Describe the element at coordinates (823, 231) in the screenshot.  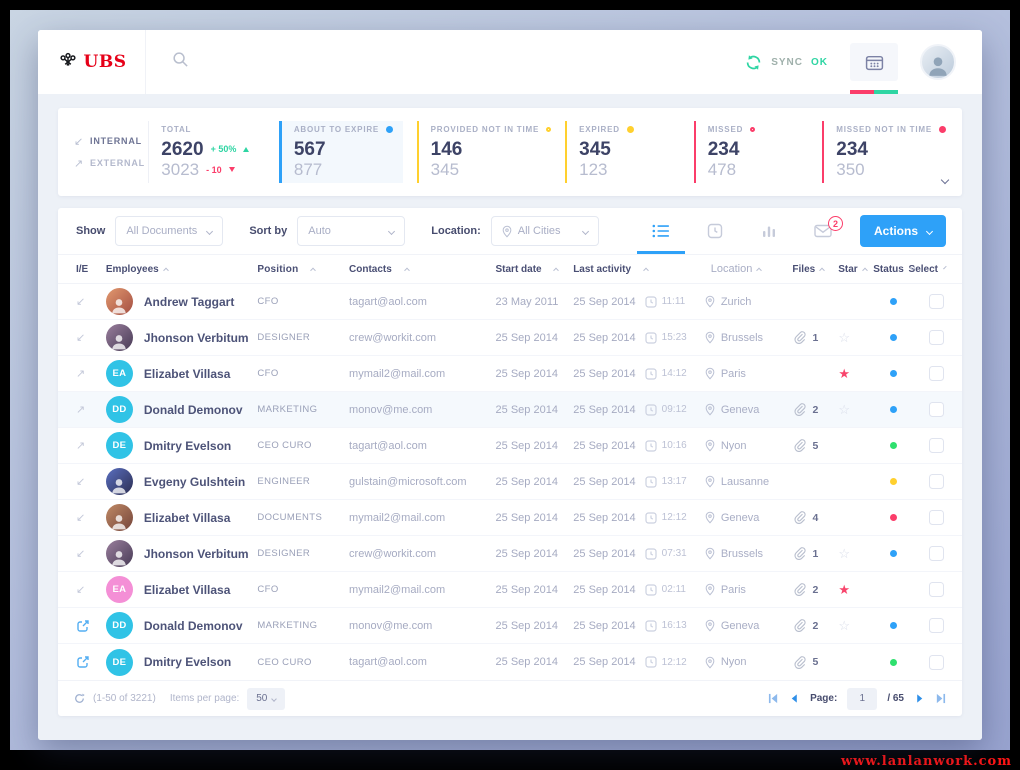
I see `tab-mail-view: 2` at that location.